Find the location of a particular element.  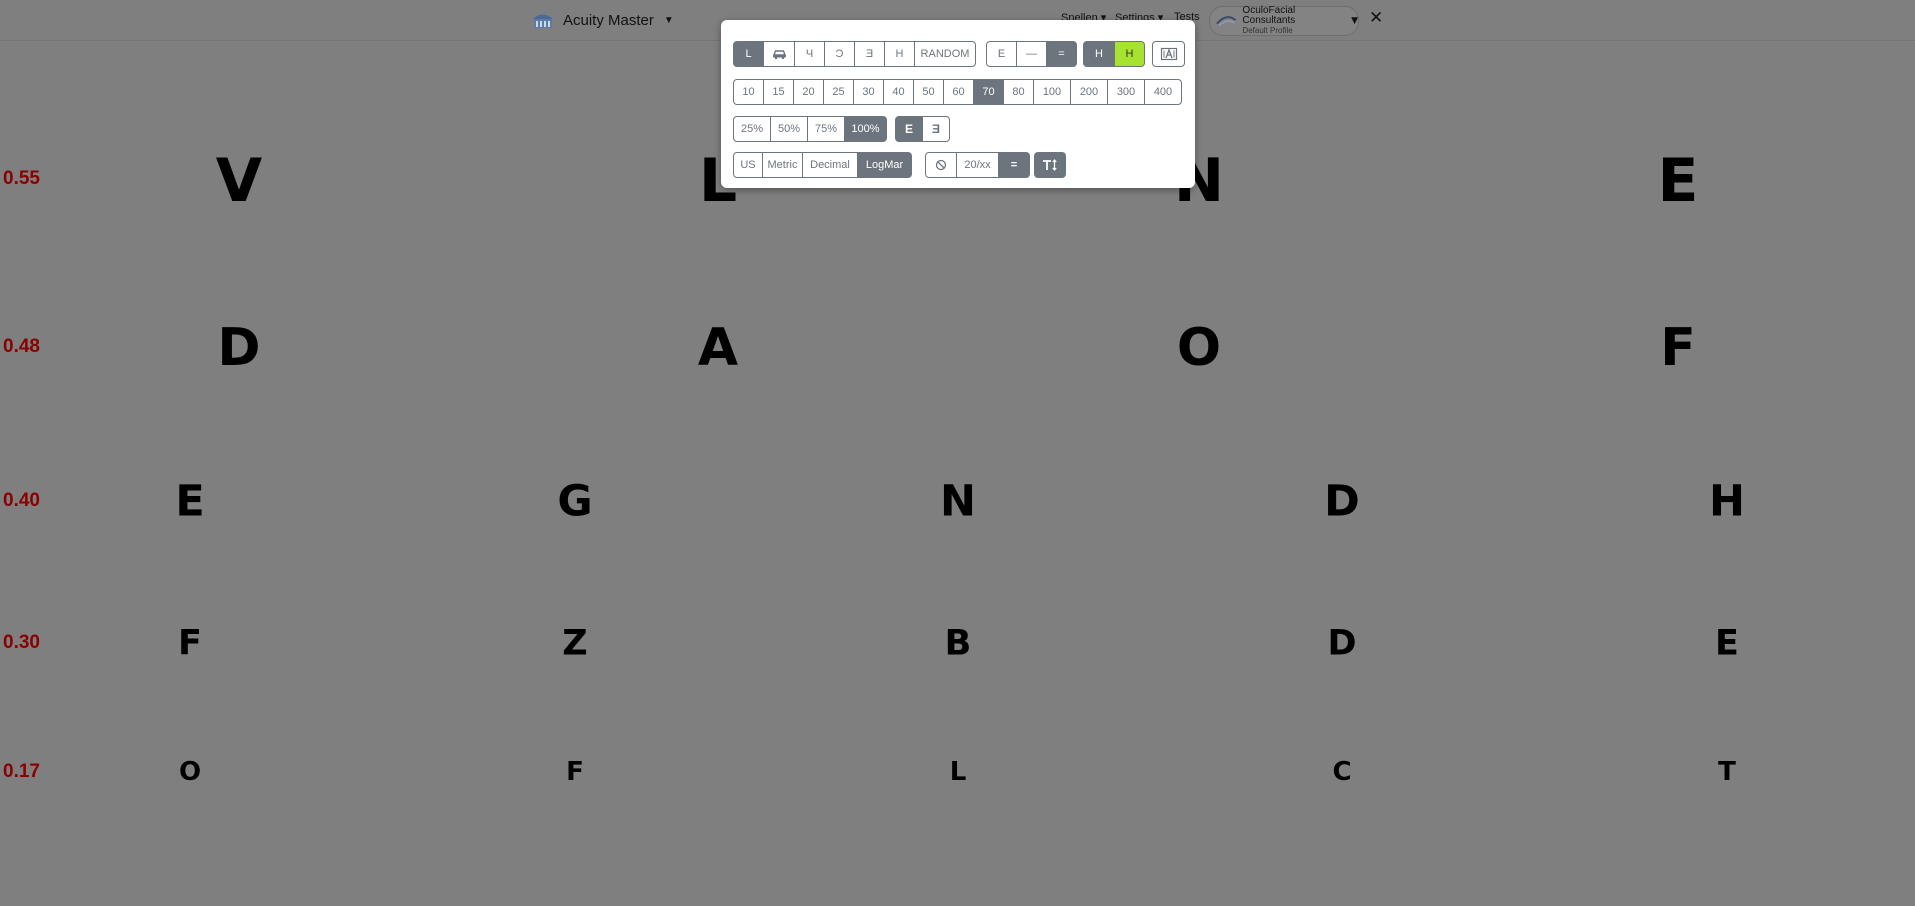

size-60-button: 60 is located at coordinates (958, 92).